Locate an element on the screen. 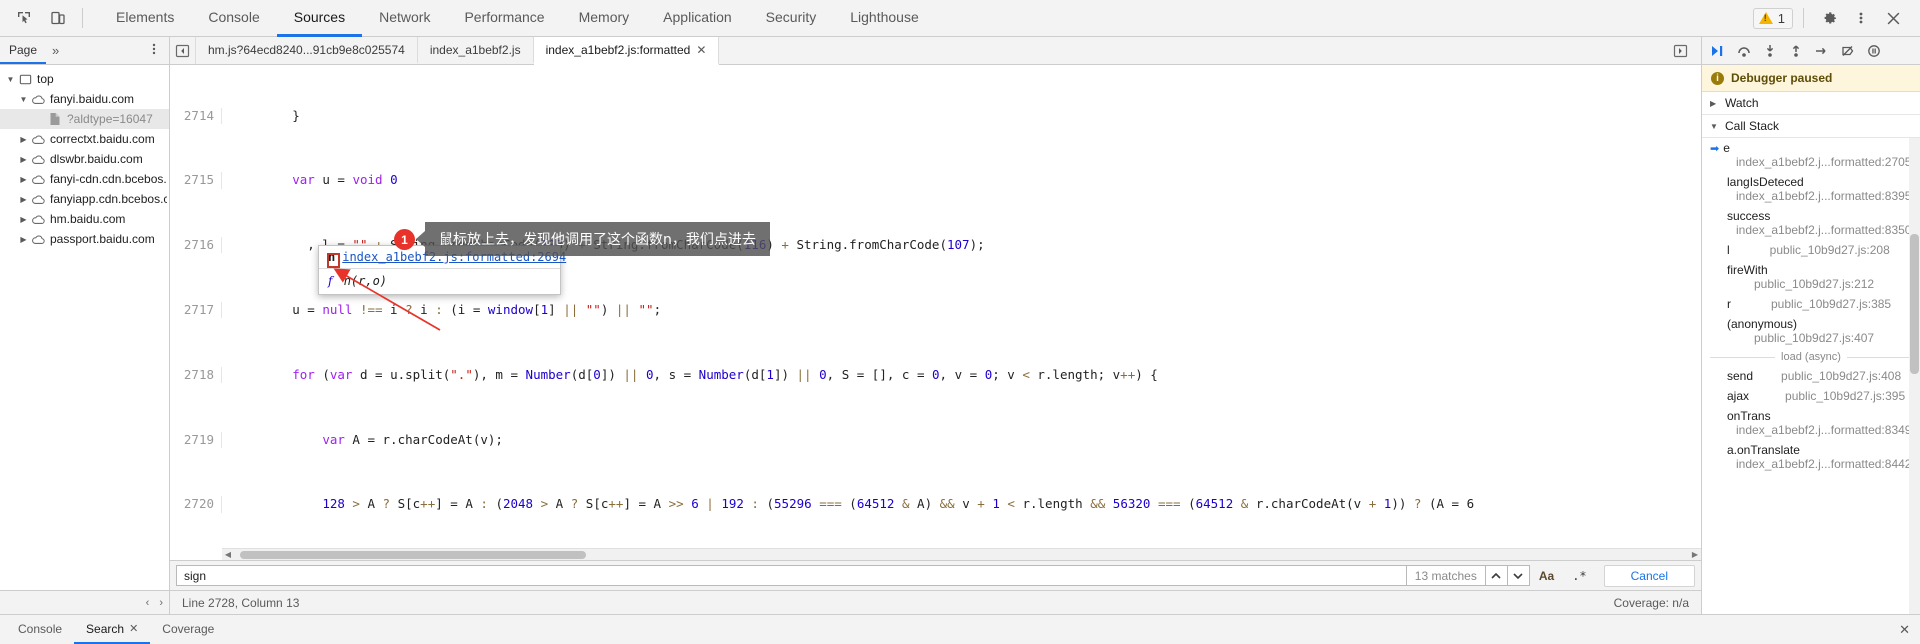  inspect-element-icon is located at coordinates (24, 18).